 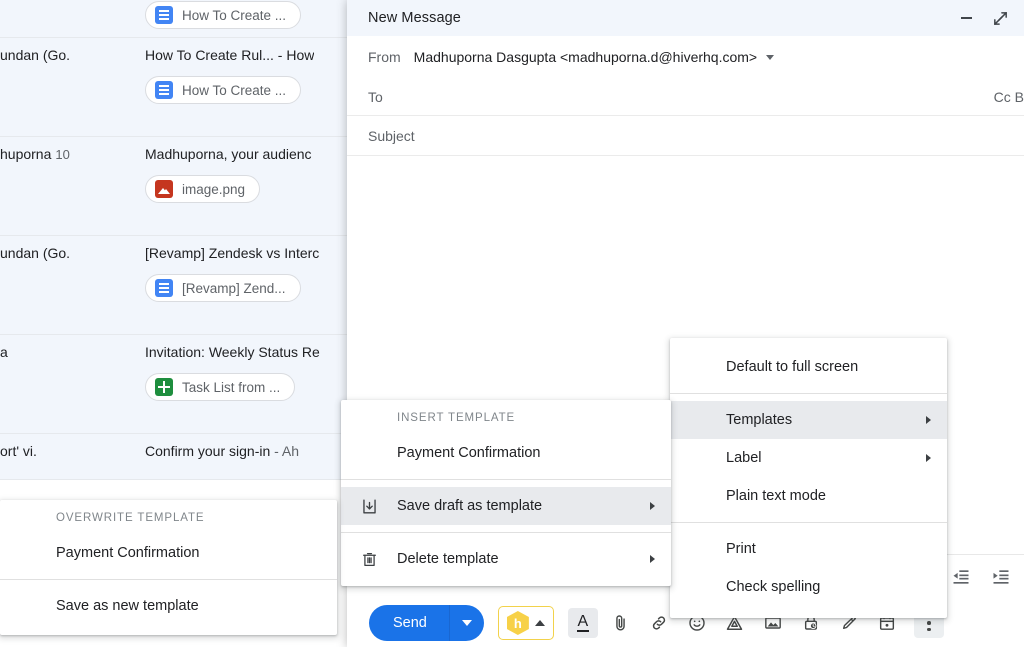 I want to click on mail-subject: How To Create Rul... - How, so click(x=230, y=55).